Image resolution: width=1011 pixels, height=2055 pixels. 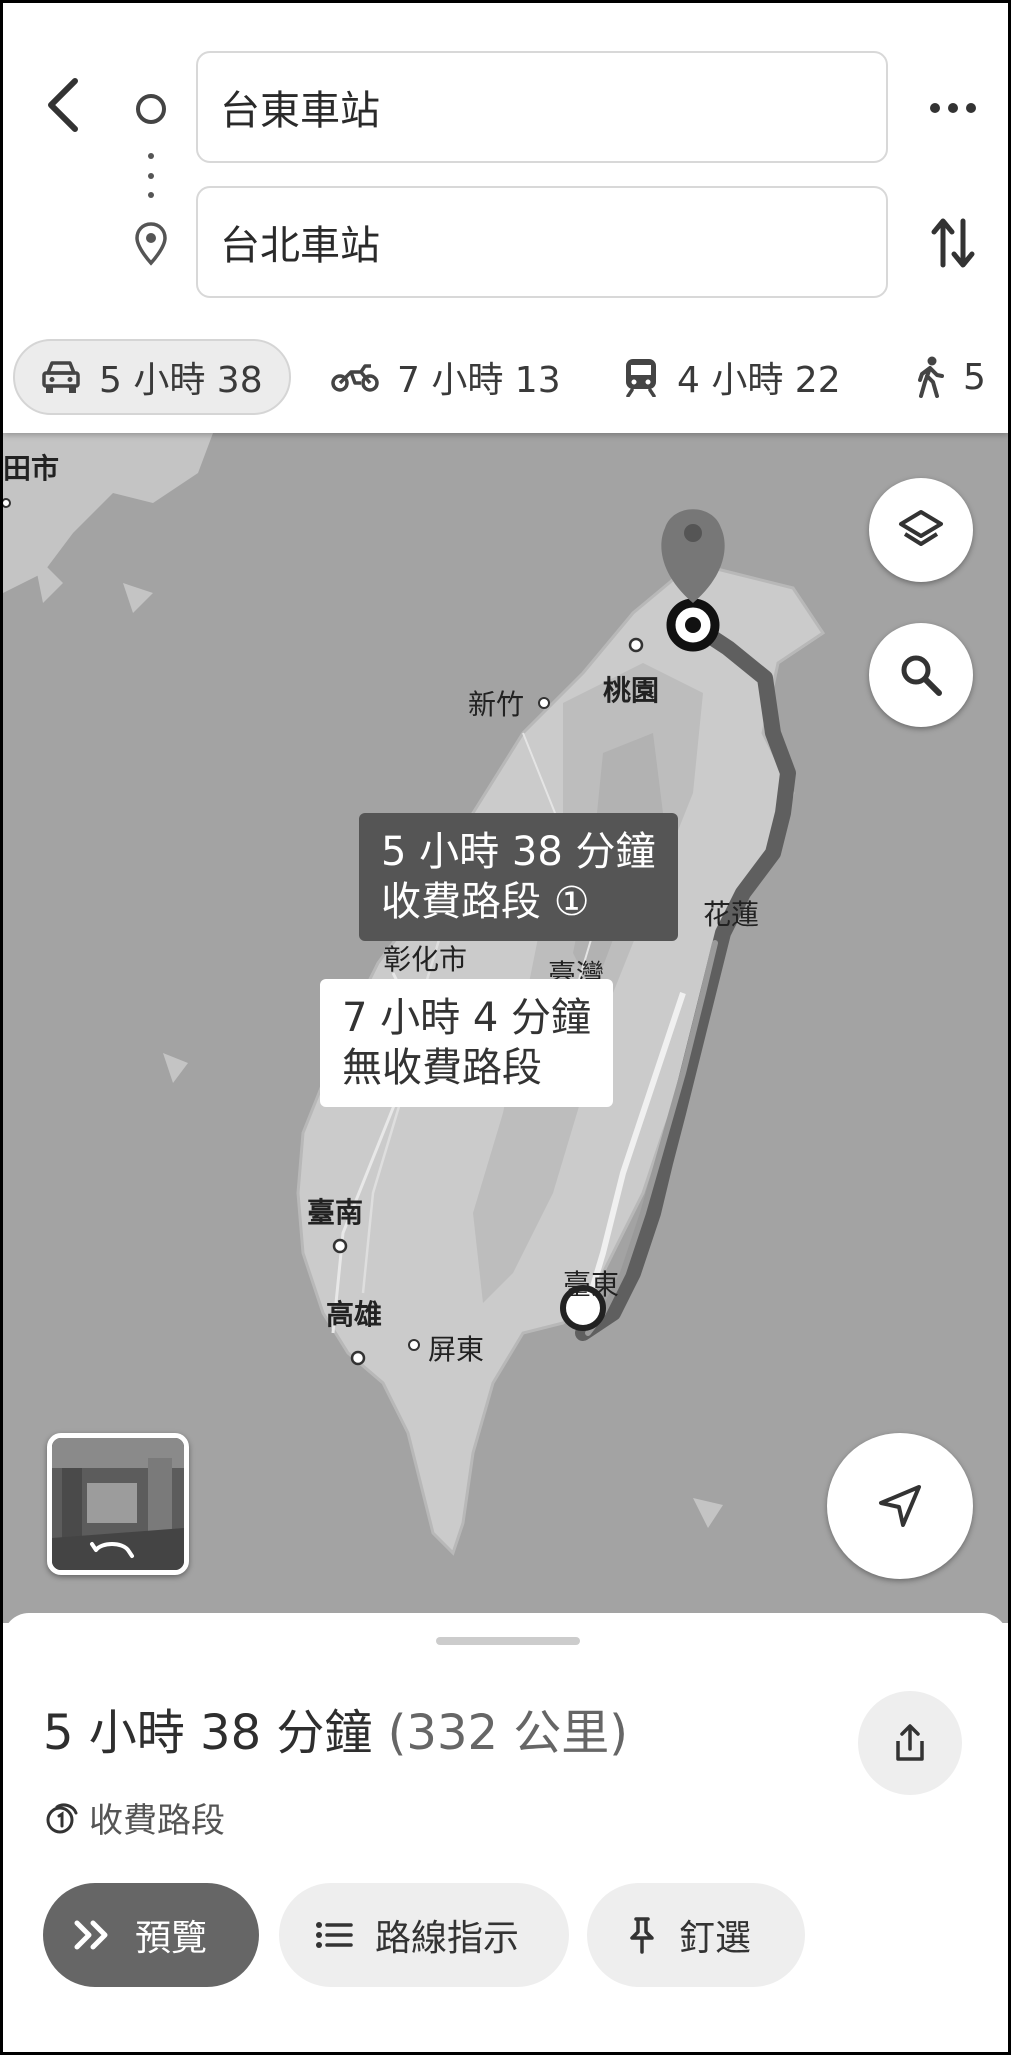 I want to click on search-along-route-button, so click(x=921, y=675).